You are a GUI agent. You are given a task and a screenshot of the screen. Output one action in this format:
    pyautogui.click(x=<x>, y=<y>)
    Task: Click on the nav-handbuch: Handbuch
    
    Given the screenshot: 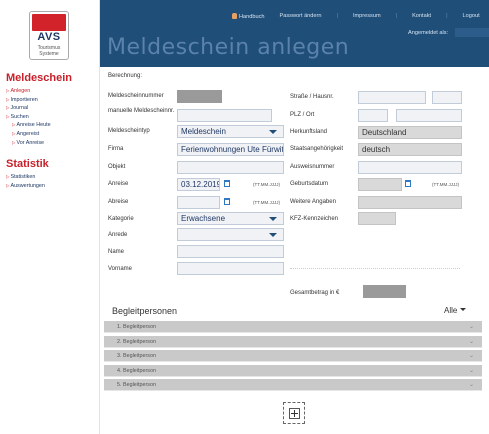 What is the action you would take?
    pyautogui.click(x=248, y=16)
    